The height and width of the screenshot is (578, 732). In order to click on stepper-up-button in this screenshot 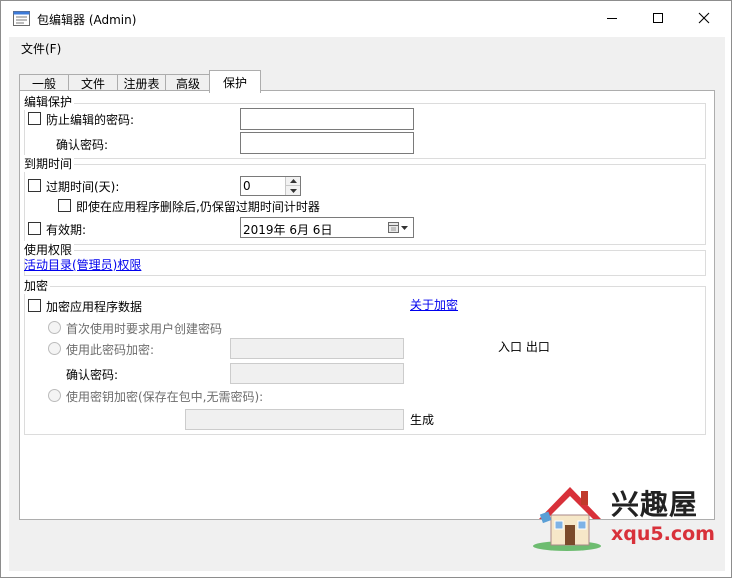, I will do `click(293, 181)`.